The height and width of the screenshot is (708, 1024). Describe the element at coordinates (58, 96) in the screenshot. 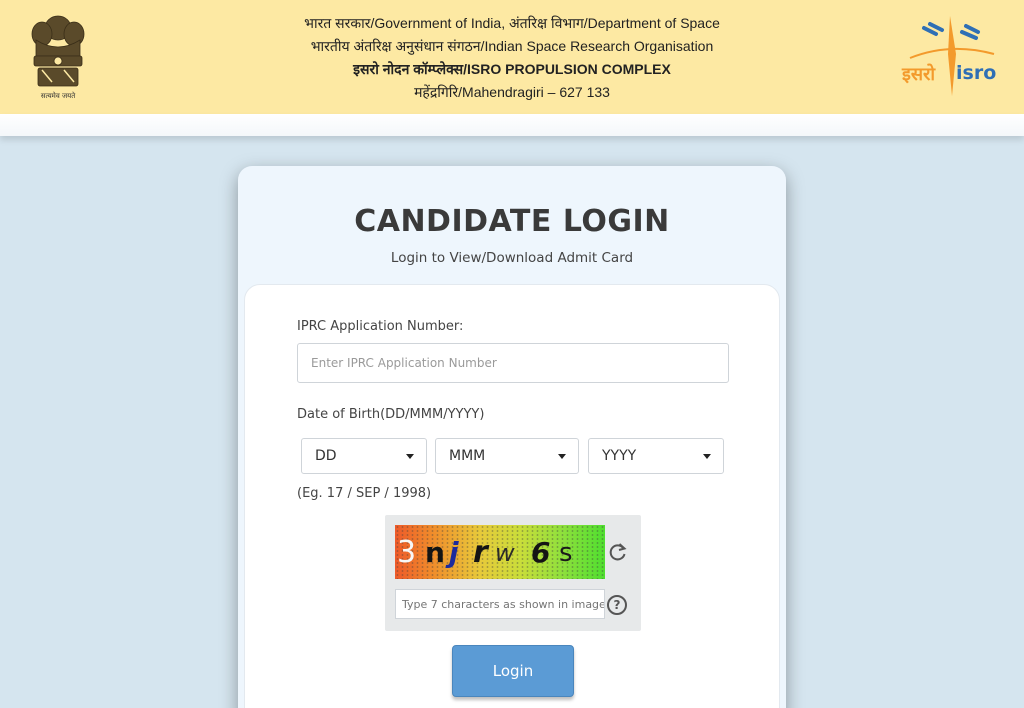

I see `emblem-motto: सत्यमेव जयते` at that location.